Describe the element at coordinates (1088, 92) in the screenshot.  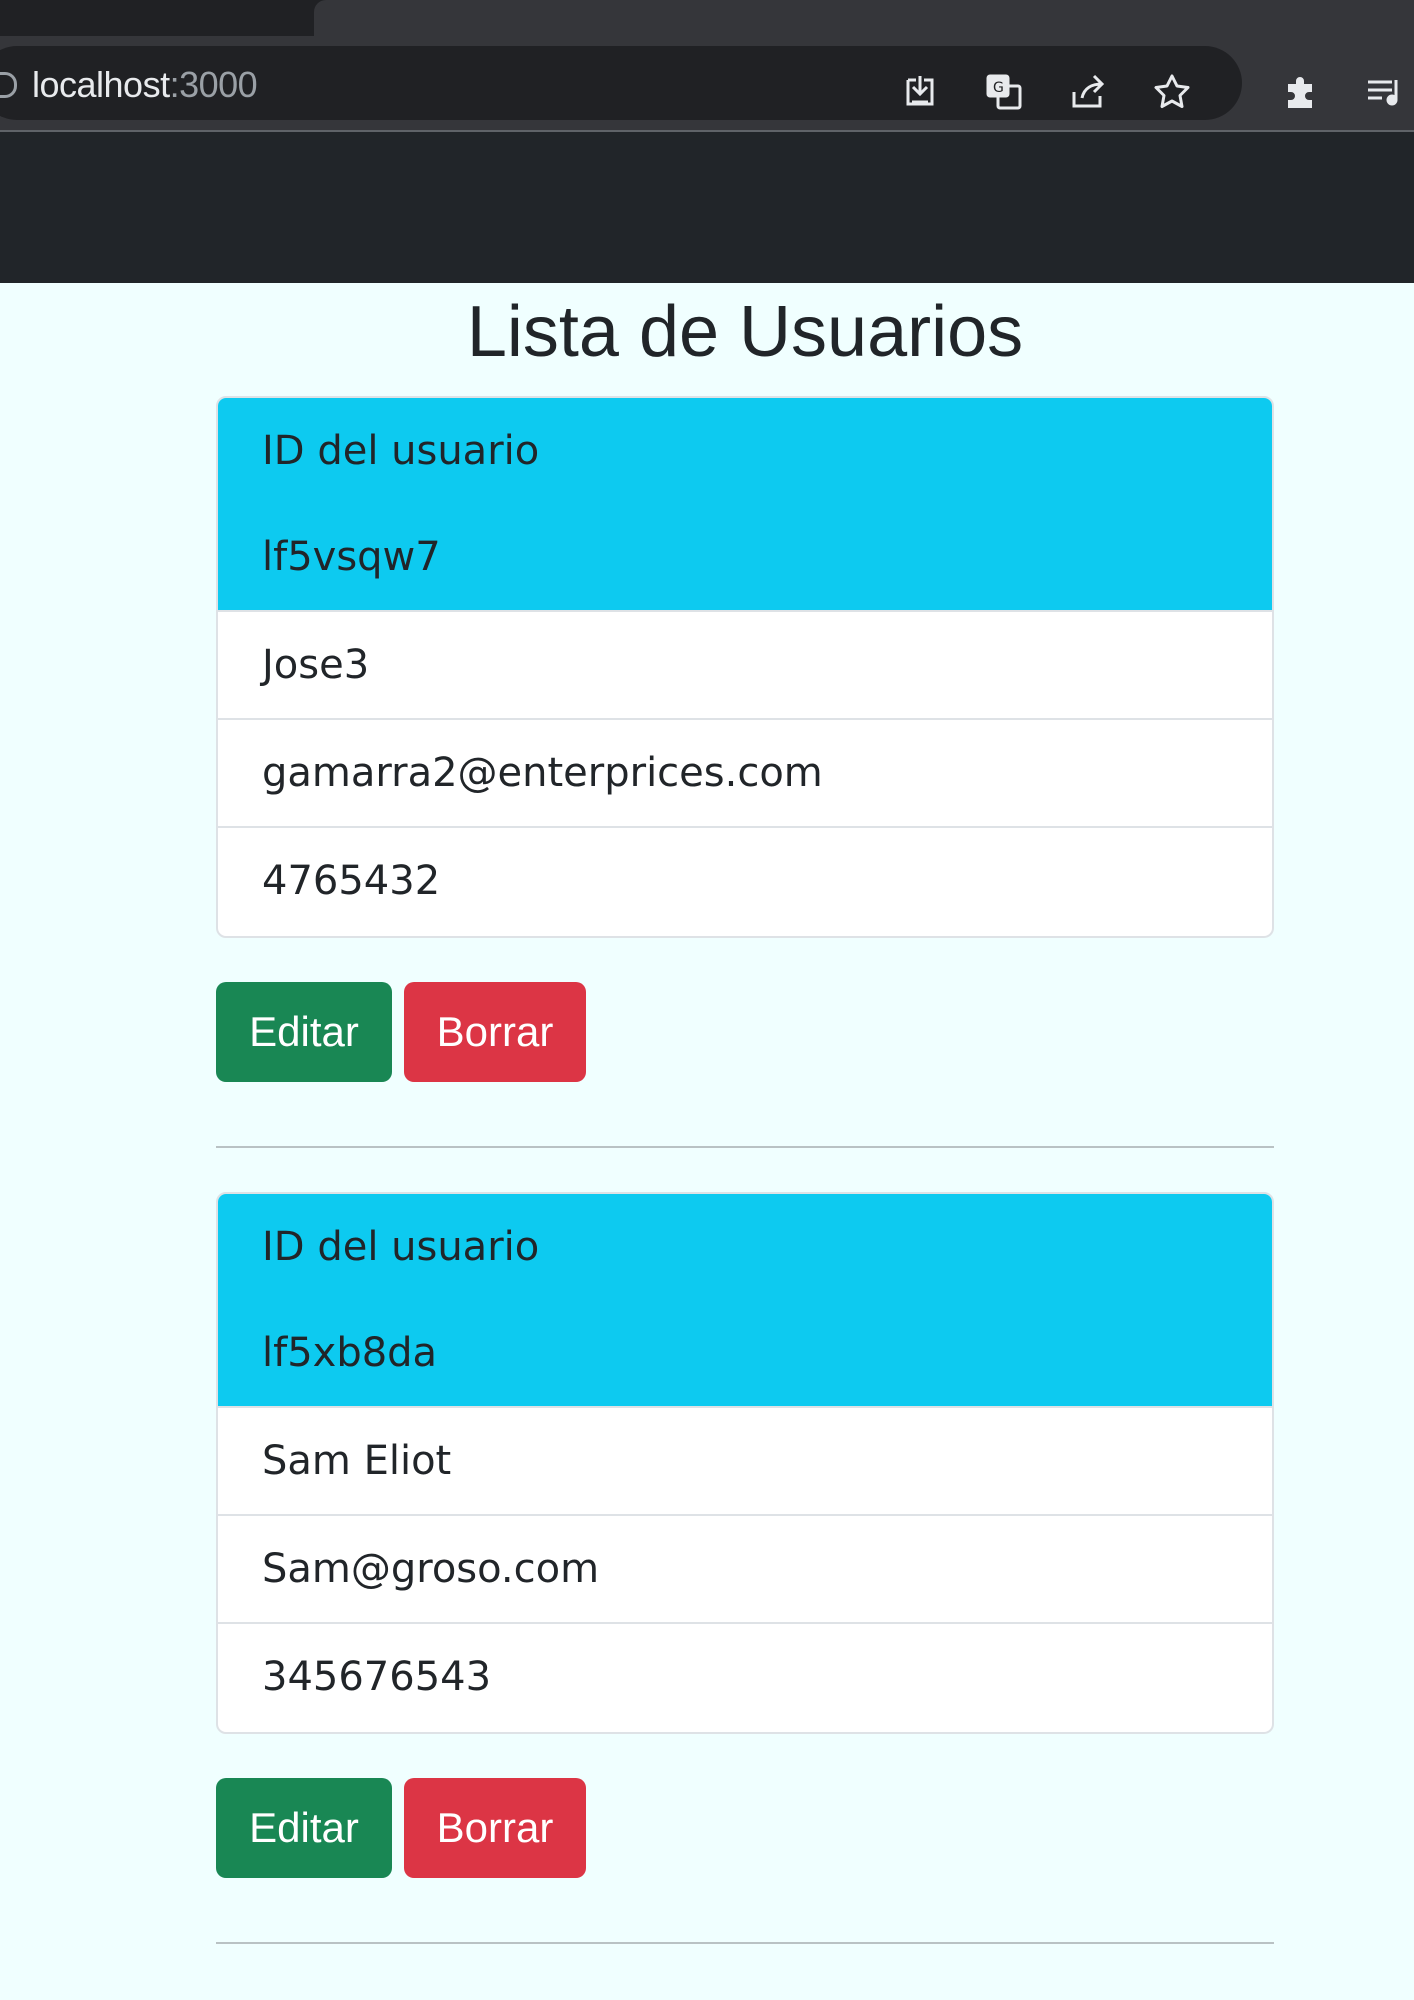
I see `share-icon` at that location.